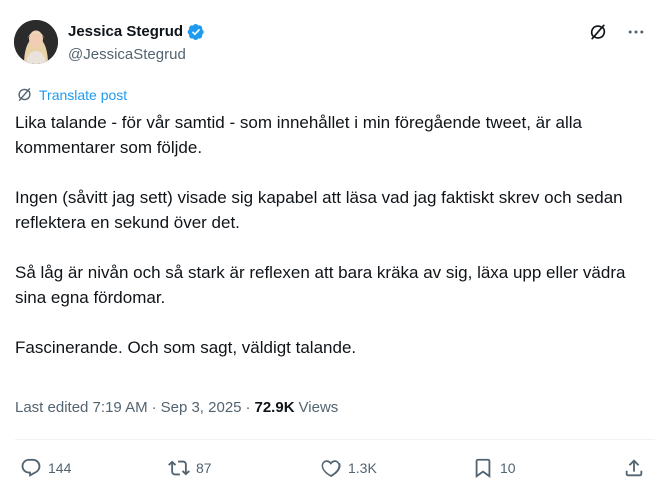  What do you see at coordinates (125, 31) in the screenshot?
I see `author-name: Jessica Stegrud` at bounding box center [125, 31].